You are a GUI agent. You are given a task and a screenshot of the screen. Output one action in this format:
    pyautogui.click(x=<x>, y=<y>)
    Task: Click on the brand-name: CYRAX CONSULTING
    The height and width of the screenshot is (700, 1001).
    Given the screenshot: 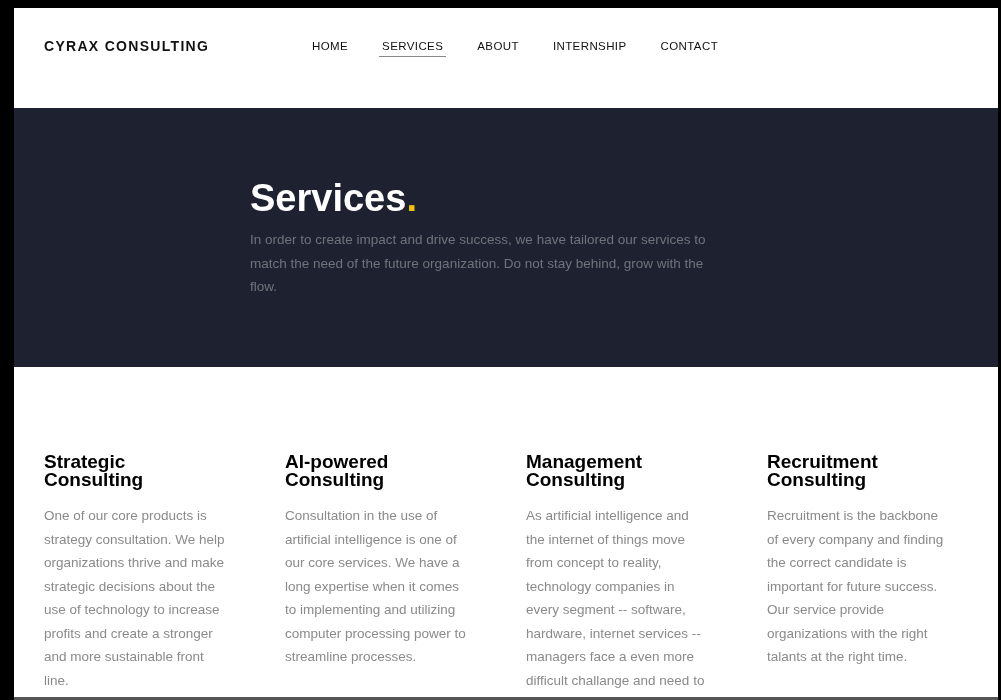 What is the action you would take?
    pyautogui.click(x=176, y=46)
    